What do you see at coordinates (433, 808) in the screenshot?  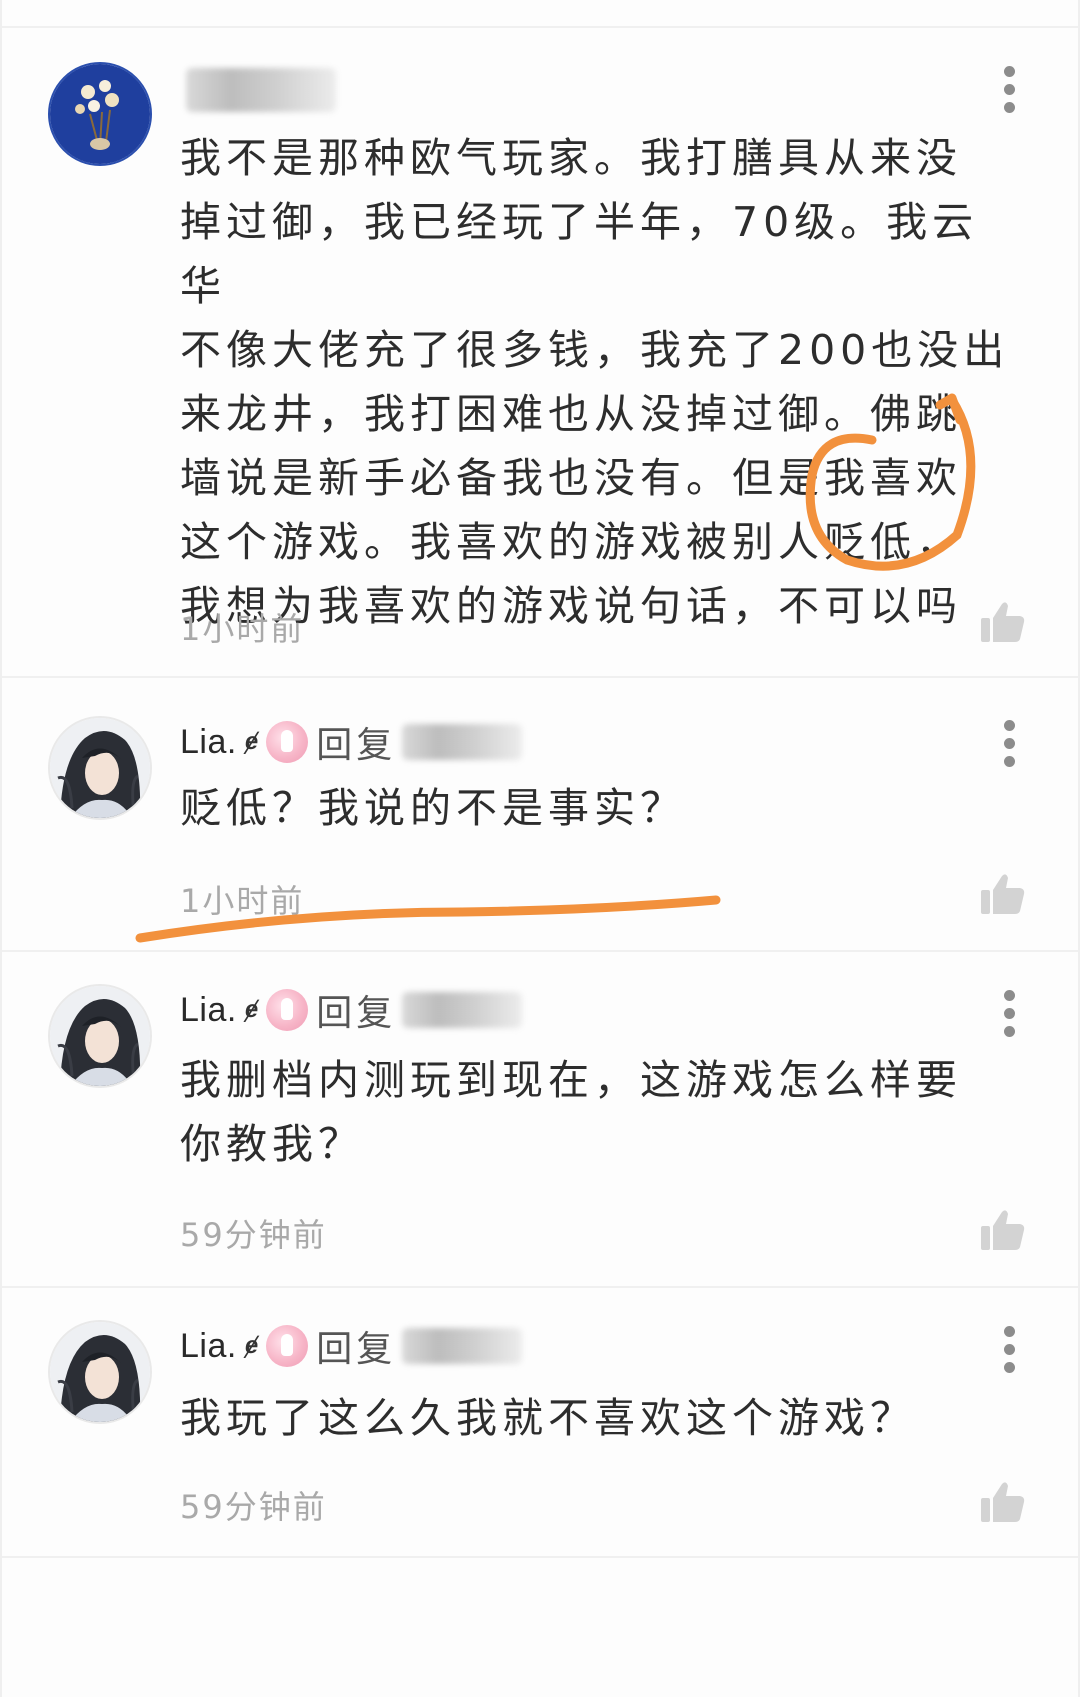 I see `comment-content: 贬低？我说的不是事实？` at bounding box center [433, 808].